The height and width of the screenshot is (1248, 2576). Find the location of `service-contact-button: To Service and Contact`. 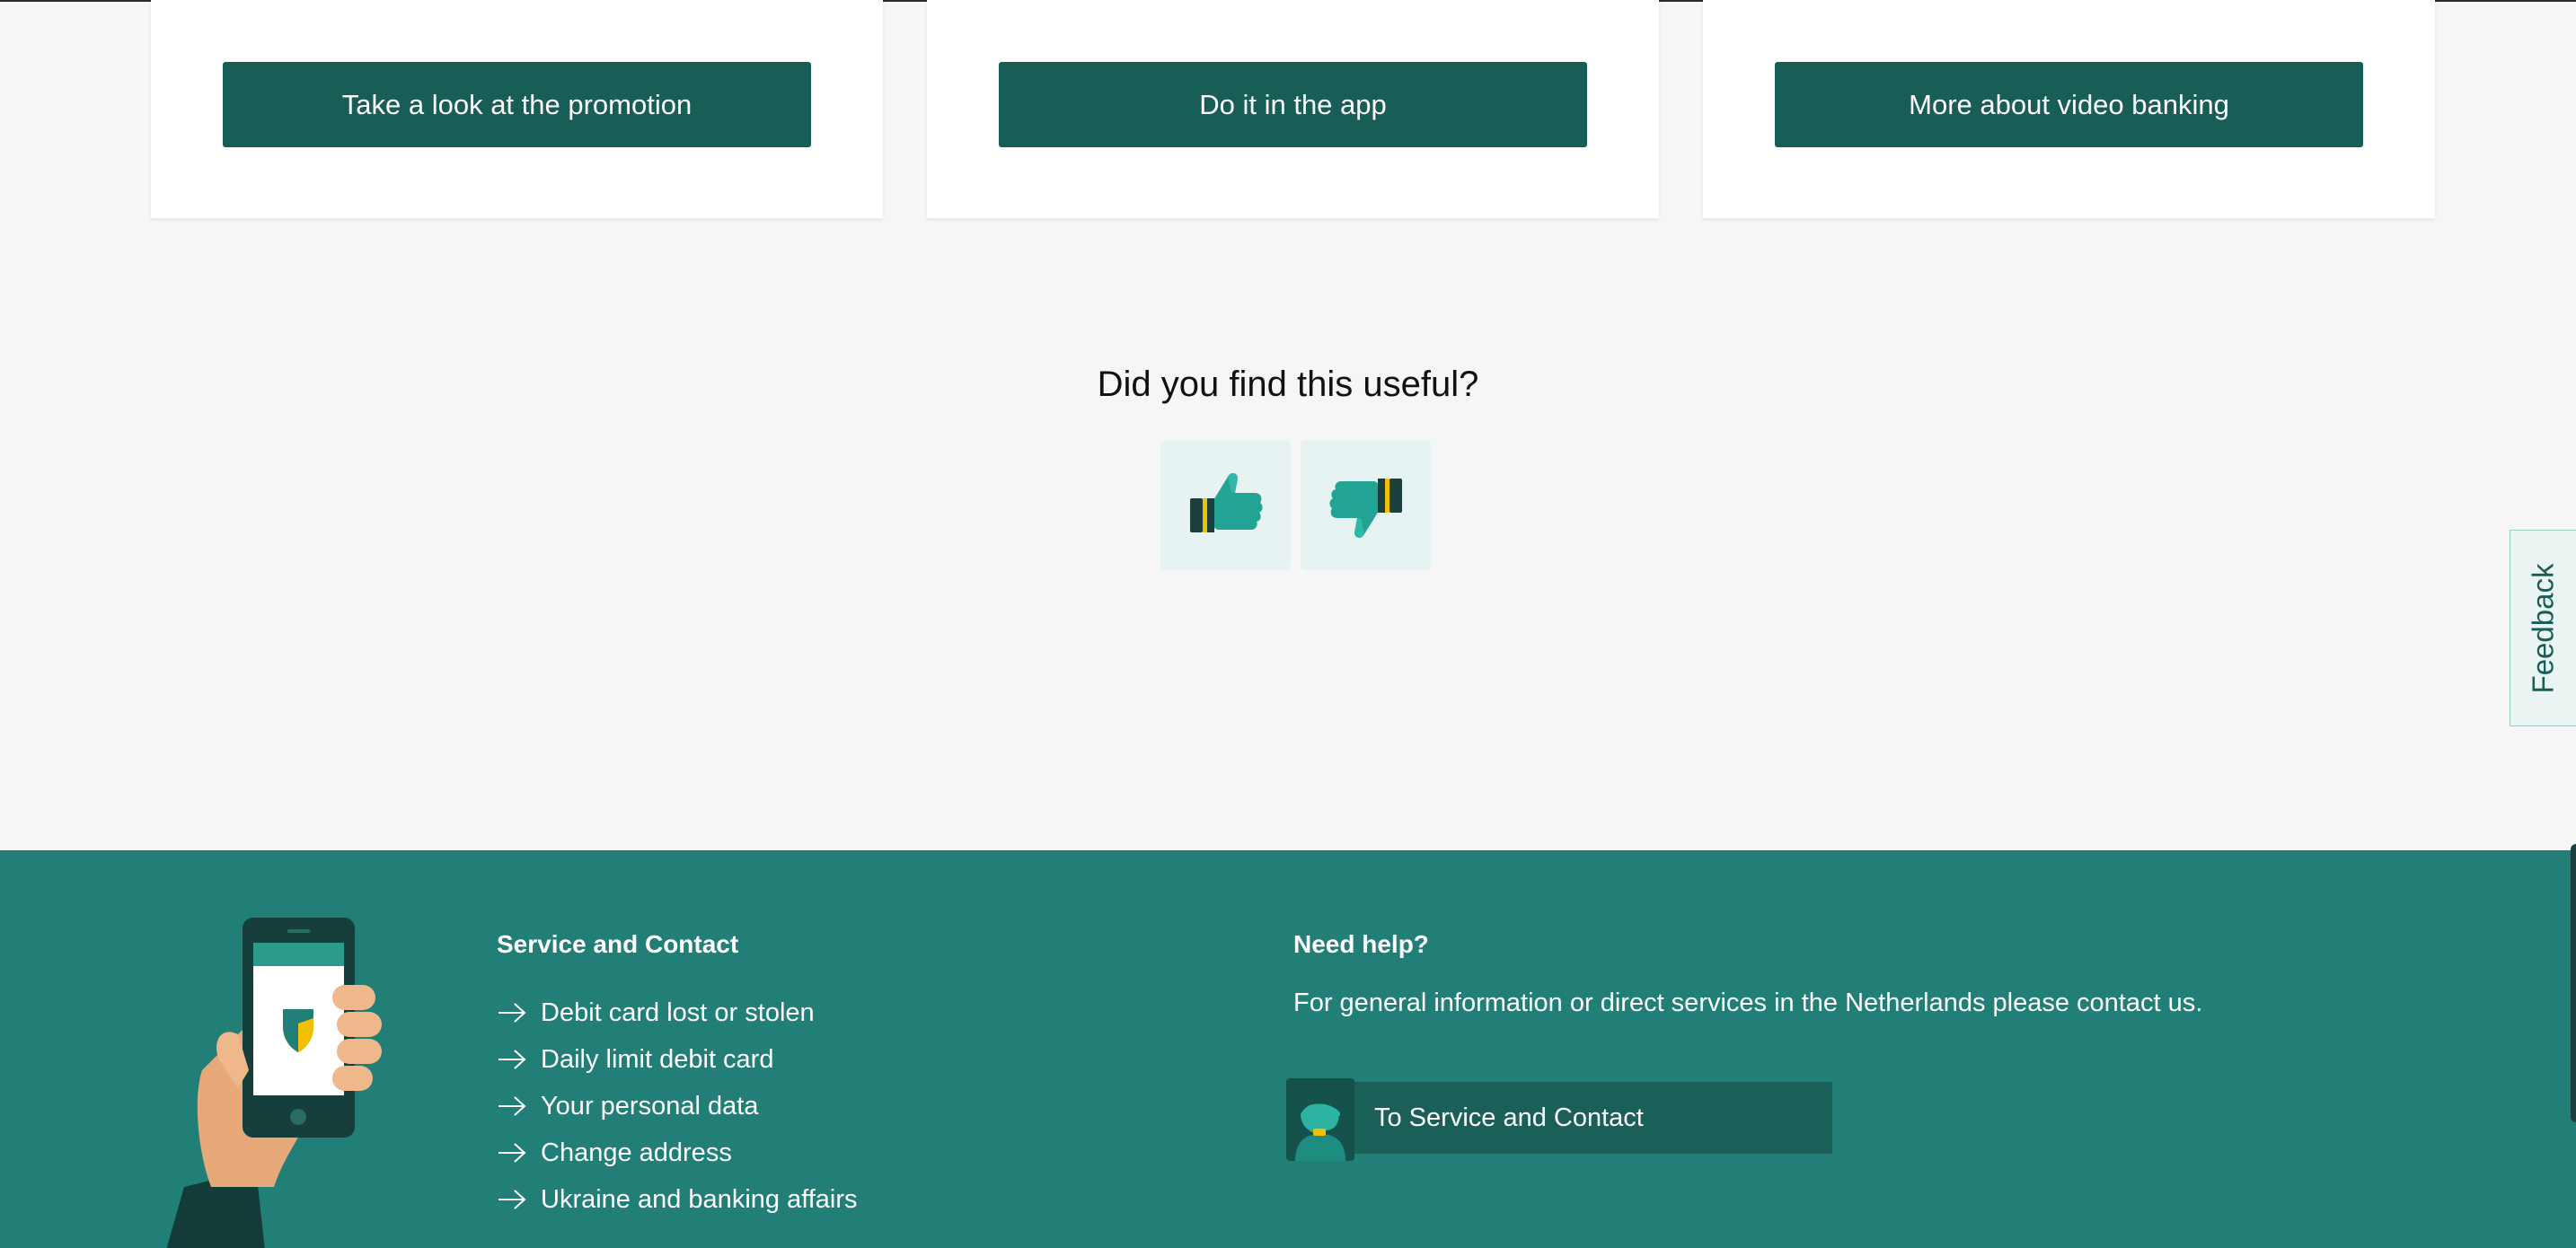

service-contact-button: To Service and Contact is located at coordinates (1559, 1119).